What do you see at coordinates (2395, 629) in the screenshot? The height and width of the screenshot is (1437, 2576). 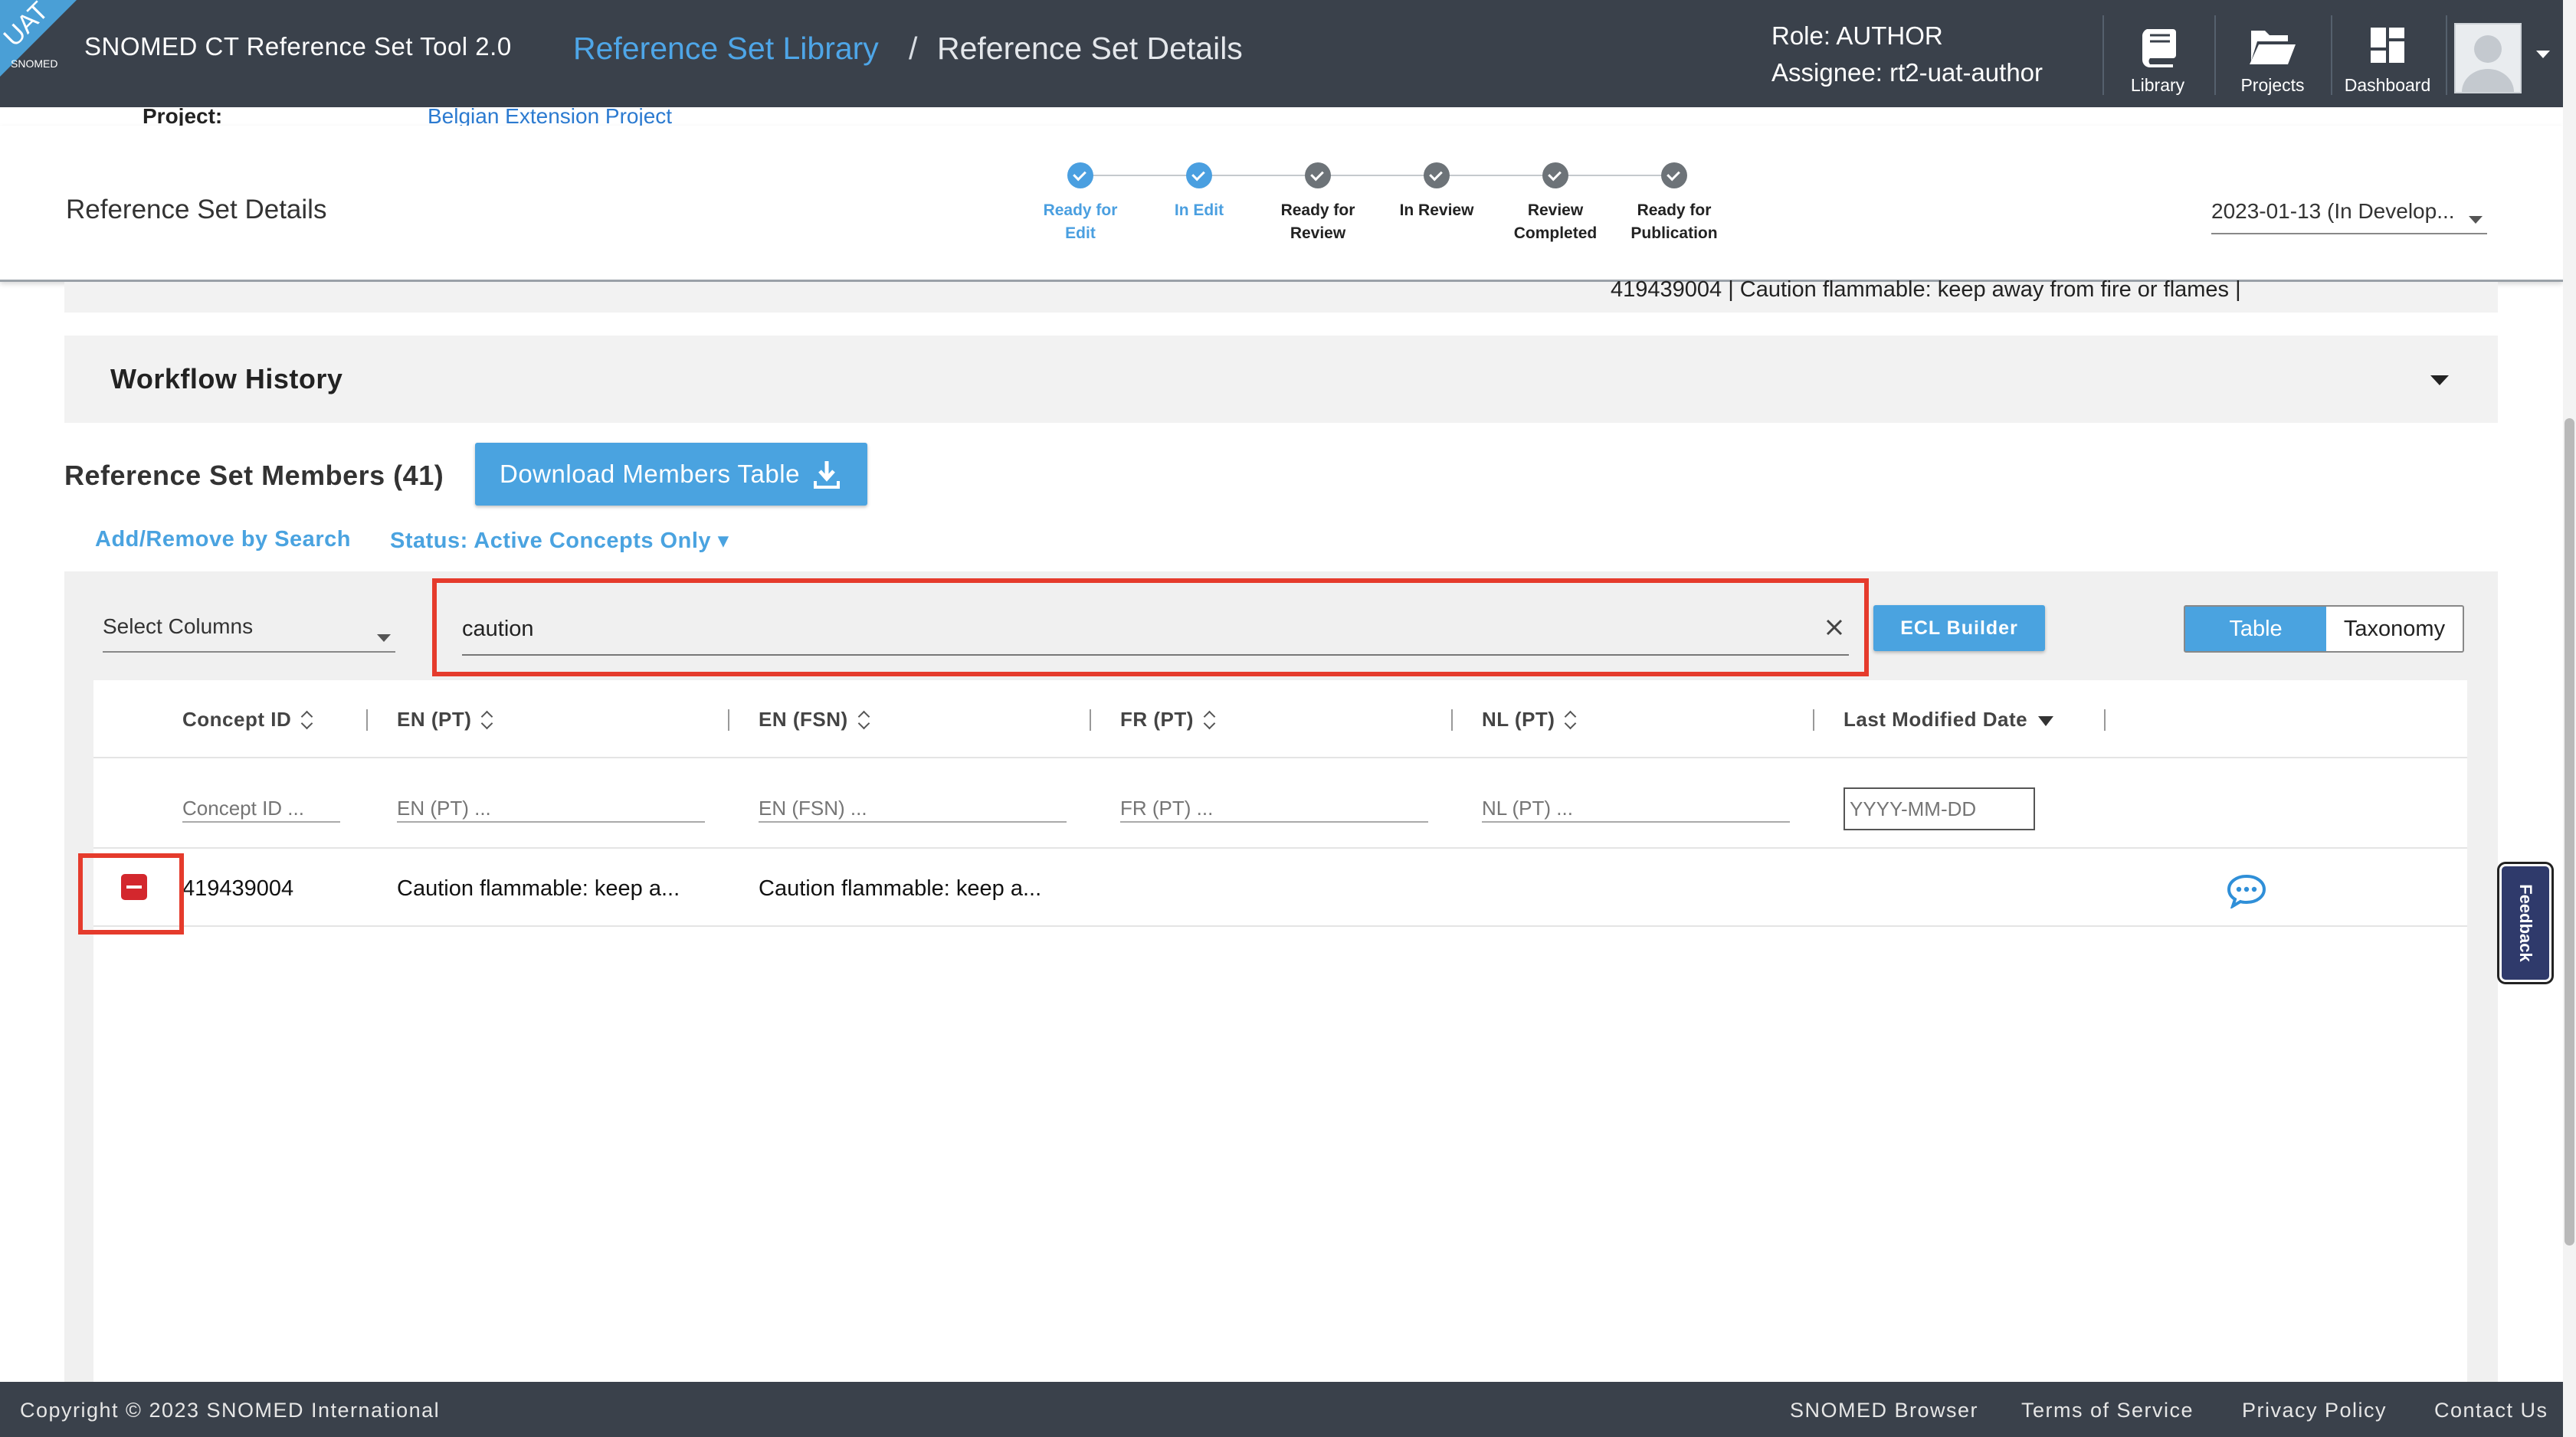 I see `taxonomy-view-button: Taxonomy` at bounding box center [2395, 629].